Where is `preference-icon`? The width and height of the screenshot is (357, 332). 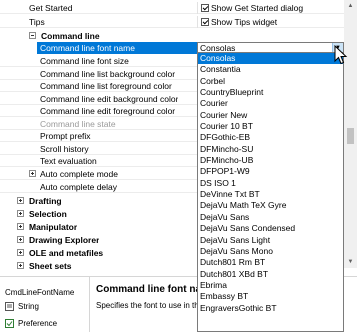
preference-icon is located at coordinates (9, 324).